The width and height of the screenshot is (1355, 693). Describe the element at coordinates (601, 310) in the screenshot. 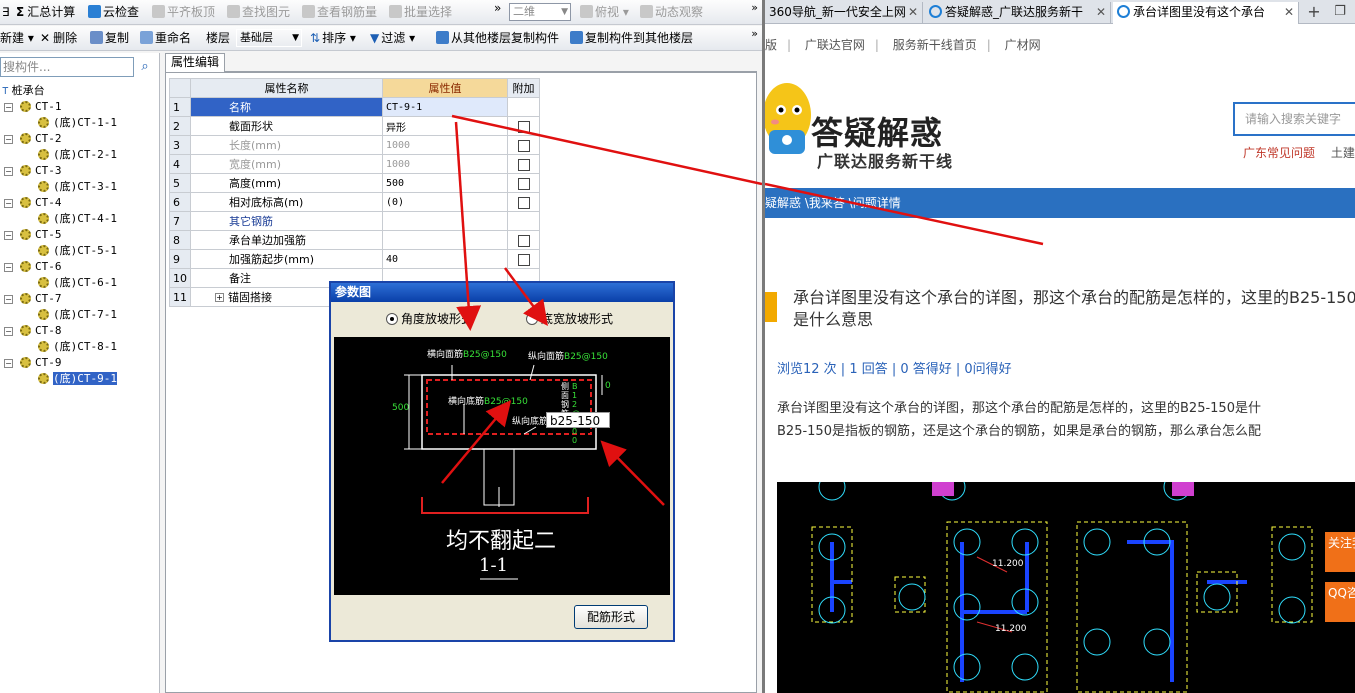

I see `annotation-arrows-left` at that location.